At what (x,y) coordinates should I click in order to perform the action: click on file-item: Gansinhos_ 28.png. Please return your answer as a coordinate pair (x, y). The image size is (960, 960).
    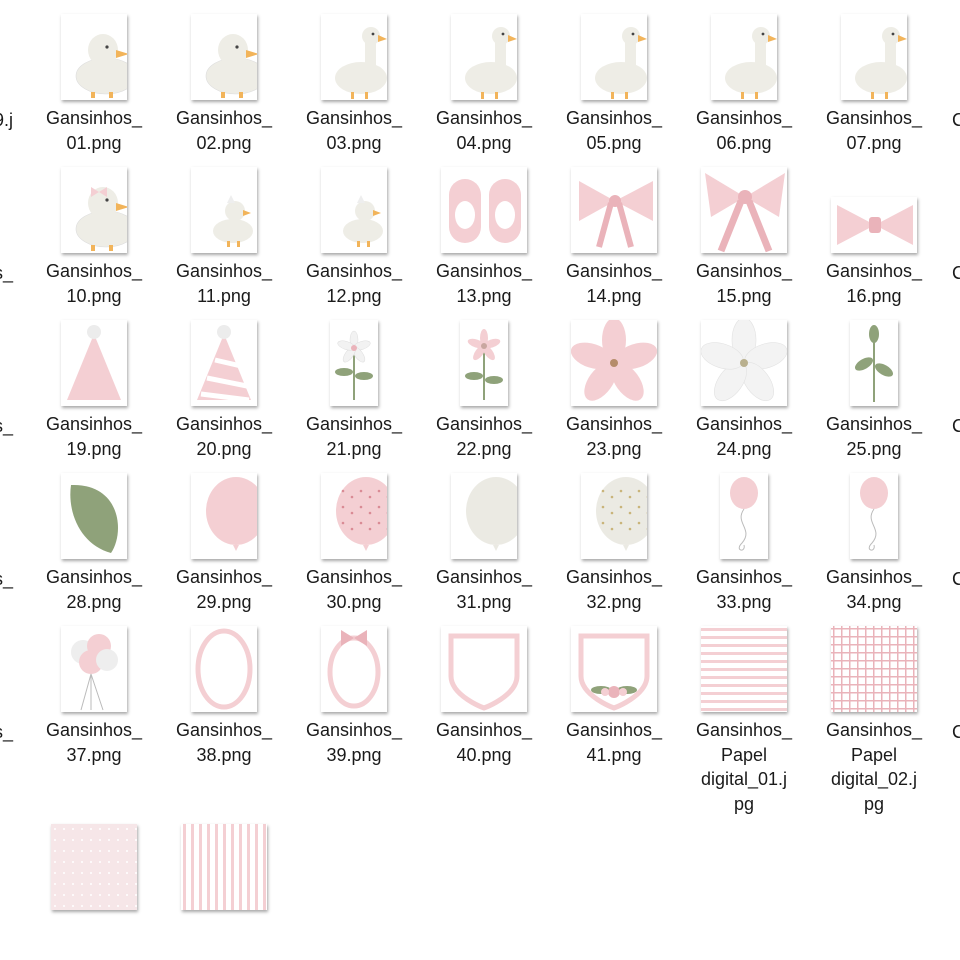
    Looking at the image, I should click on (94, 542).